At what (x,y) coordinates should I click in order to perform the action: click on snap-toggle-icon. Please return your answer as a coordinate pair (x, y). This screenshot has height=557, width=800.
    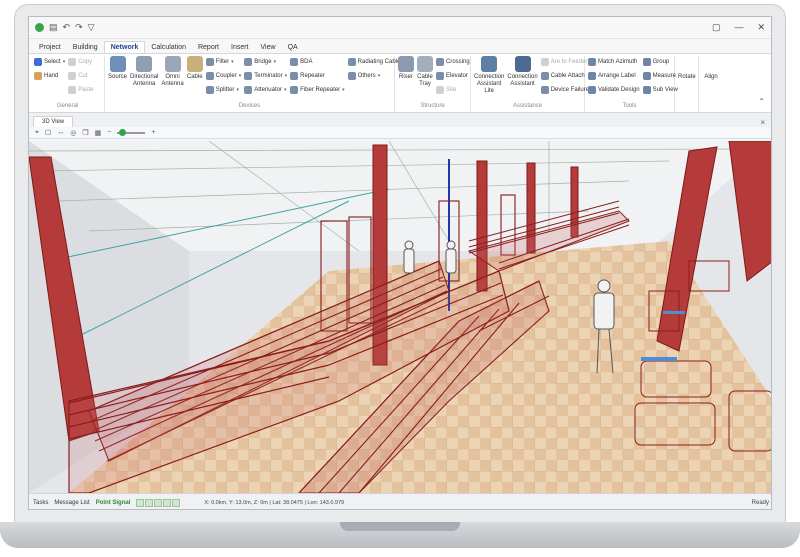
    Looking at the image, I should click on (140, 502).